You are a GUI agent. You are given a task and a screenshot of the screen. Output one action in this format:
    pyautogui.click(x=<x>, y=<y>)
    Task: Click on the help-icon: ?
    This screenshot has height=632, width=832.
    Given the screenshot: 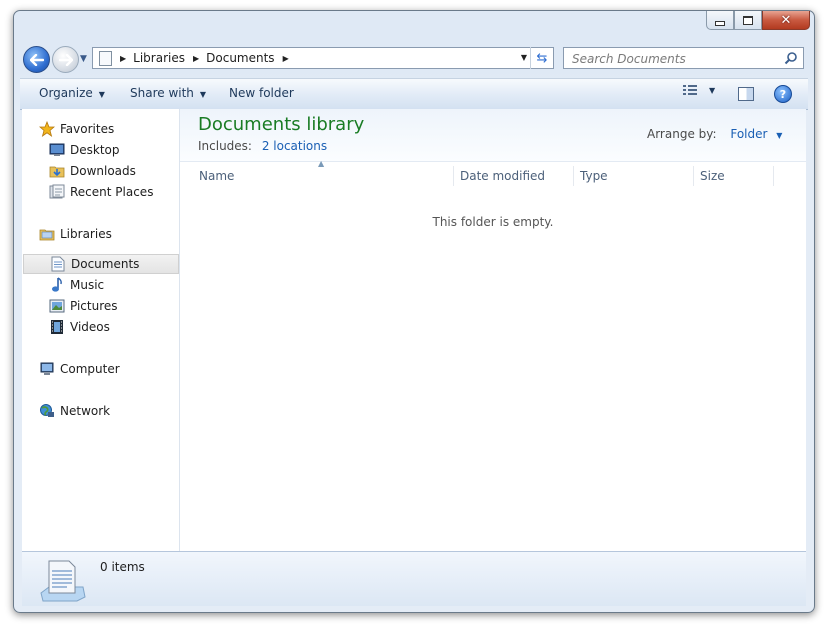 What is the action you would take?
    pyautogui.click(x=783, y=94)
    